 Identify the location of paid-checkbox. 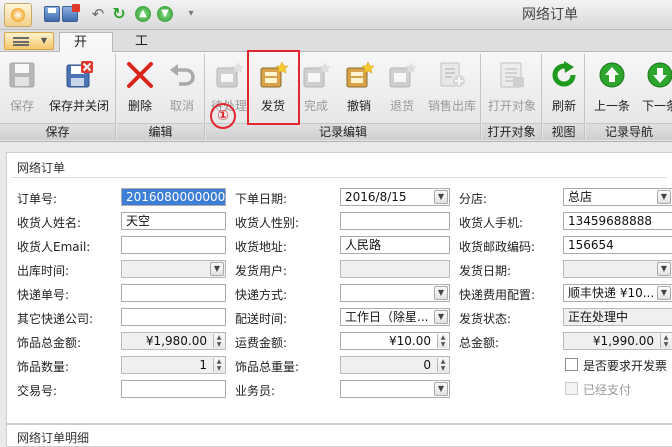
(571, 388).